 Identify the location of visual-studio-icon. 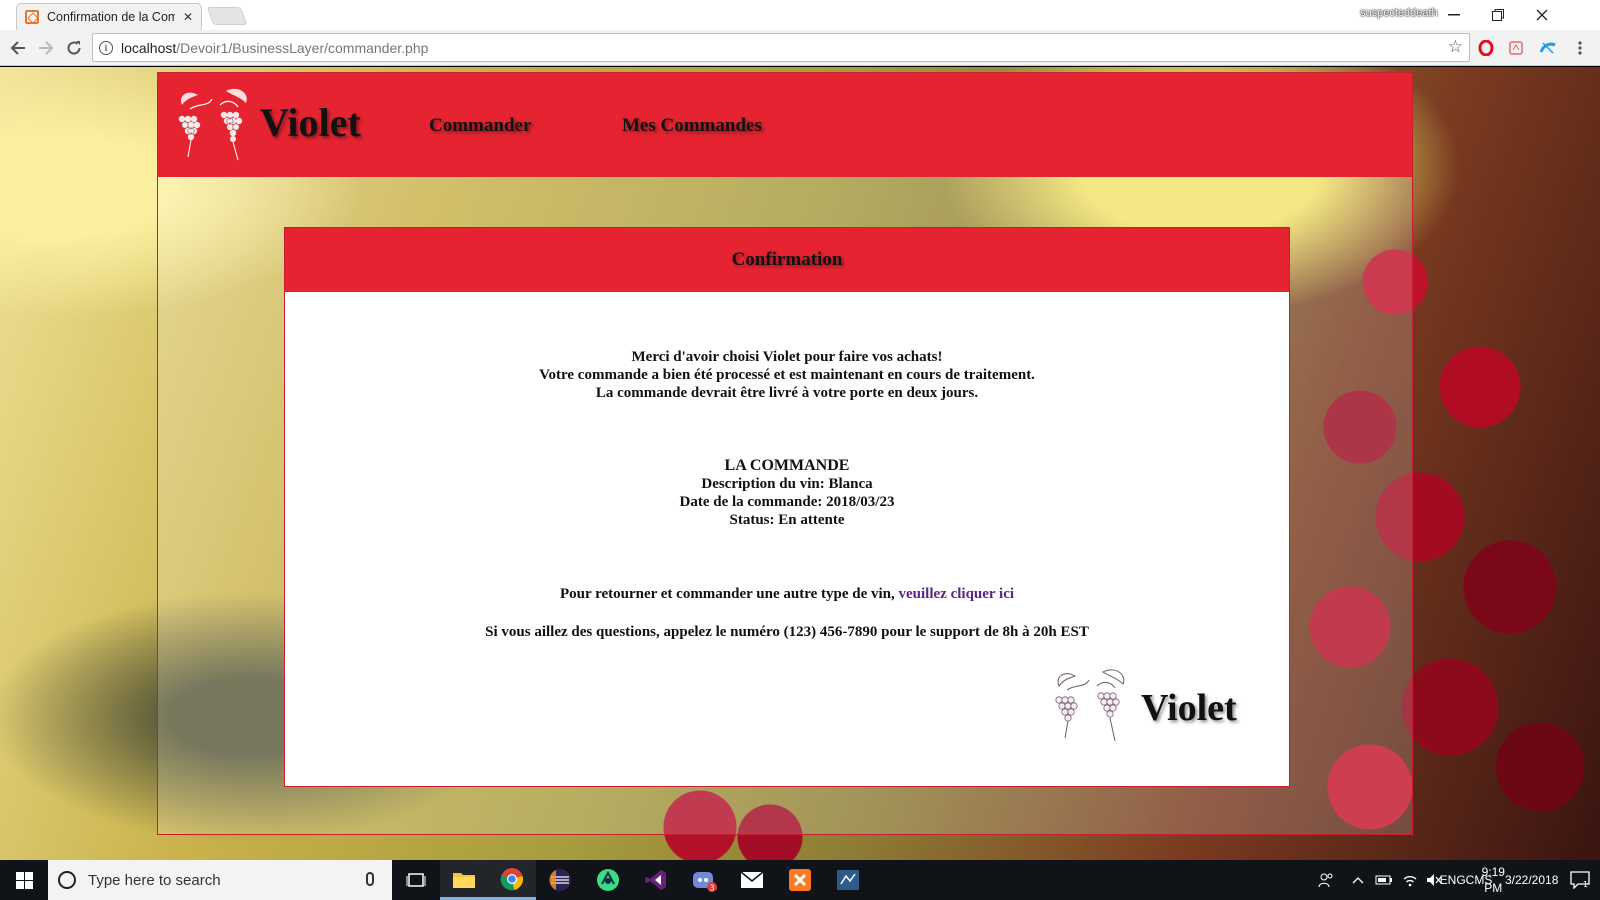
(656, 880).